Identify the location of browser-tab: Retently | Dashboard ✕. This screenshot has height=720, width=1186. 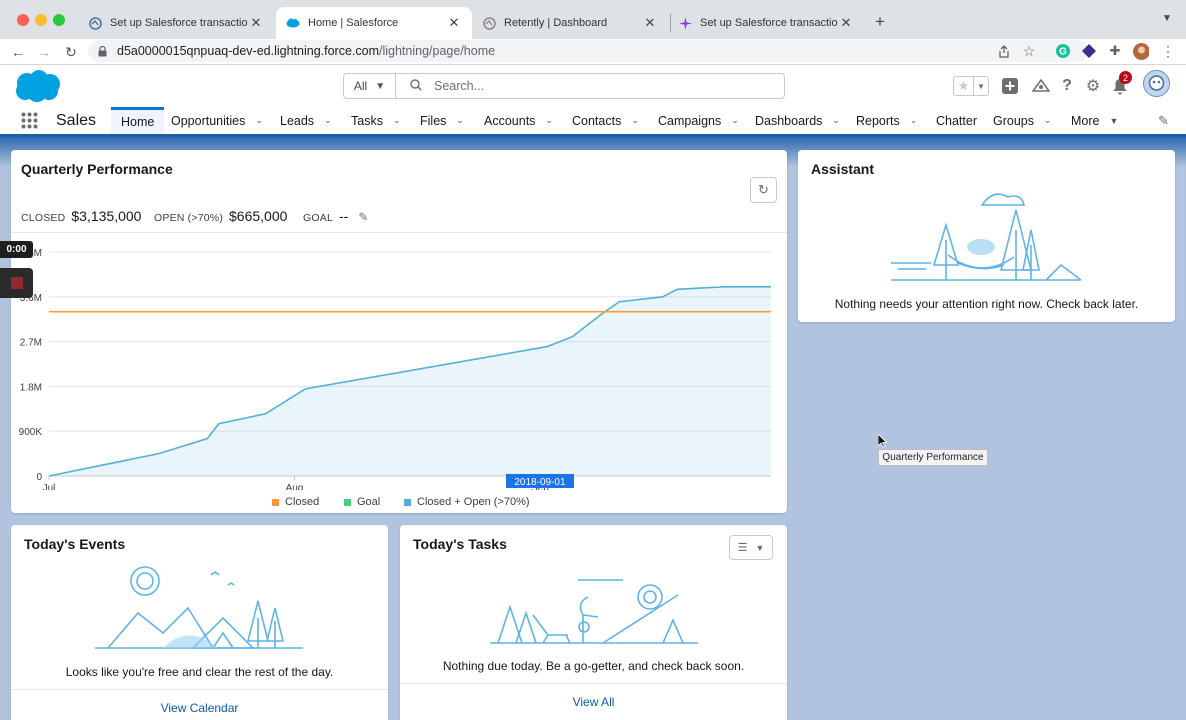
(570, 23).